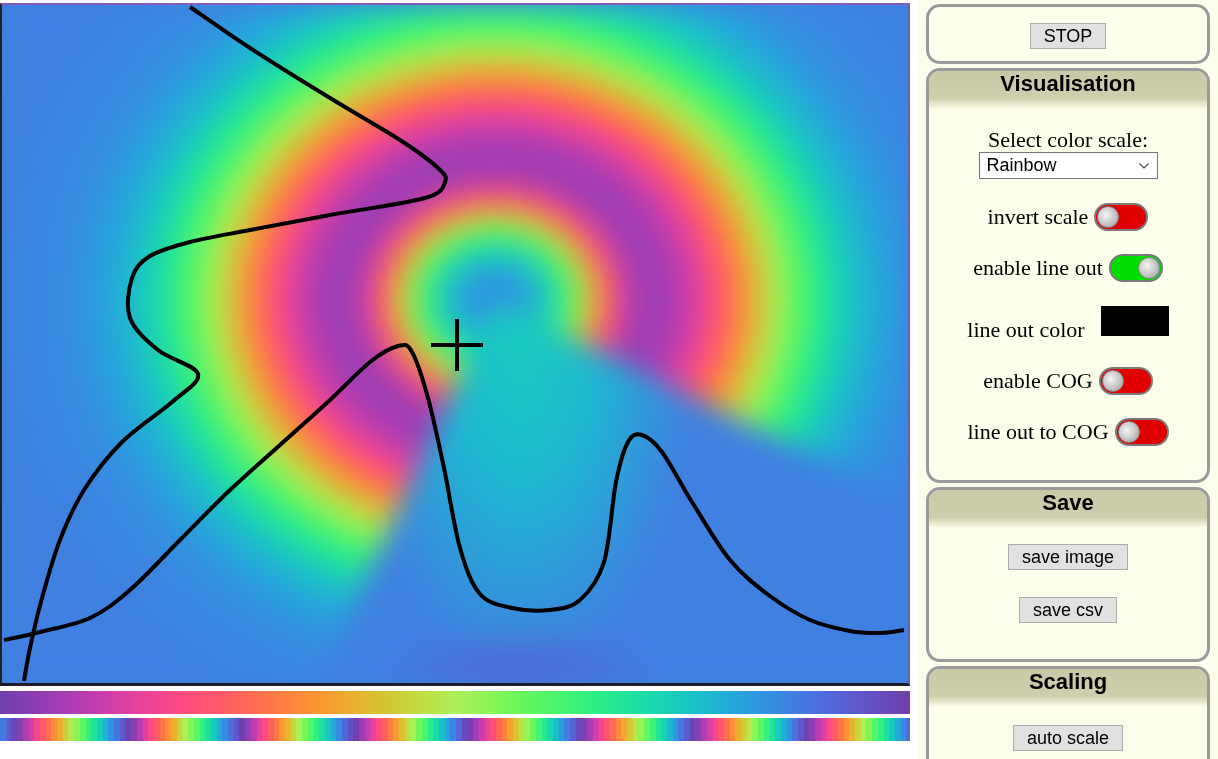 Image resolution: width=1218 pixels, height=759 pixels. I want to click on section-header: Visualisation, so click(1068, 90).